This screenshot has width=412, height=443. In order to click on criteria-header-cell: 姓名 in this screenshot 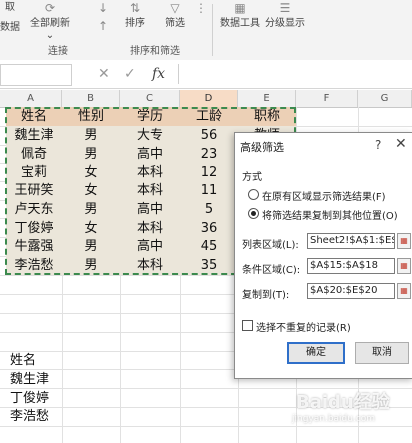, I will do `click(23, 360)`.